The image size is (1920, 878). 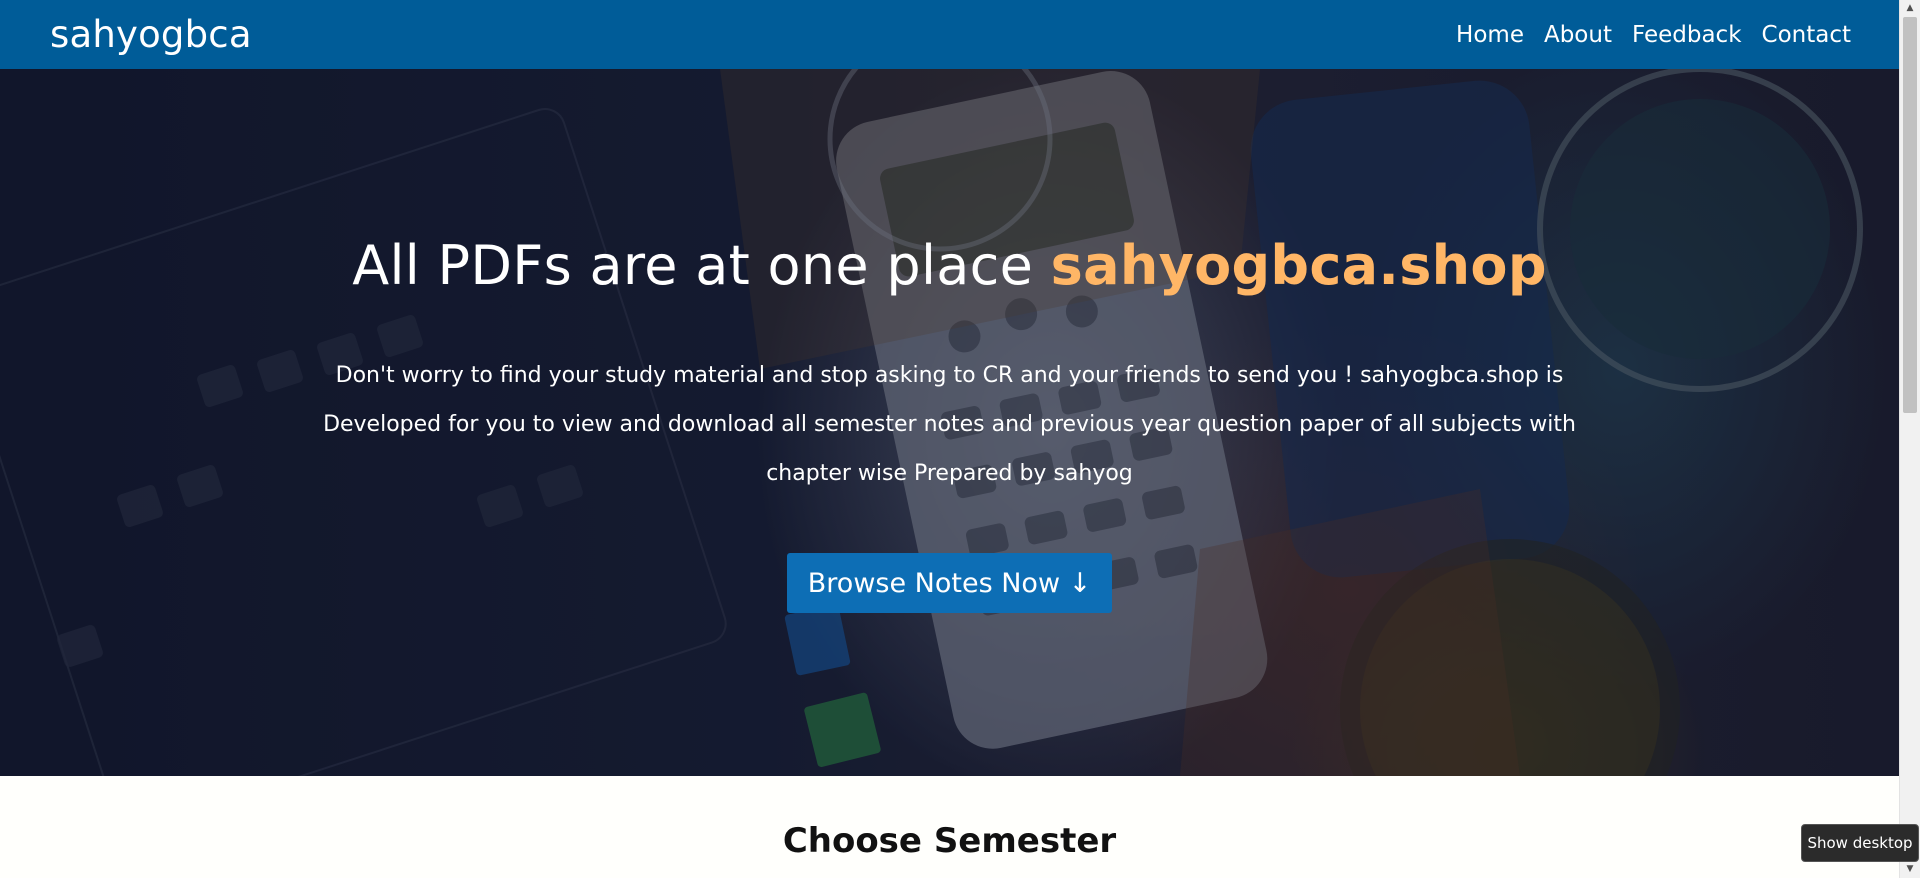 I want to click on scroll-up-arrow-icon: ▲, so click(x=1910, y=8).